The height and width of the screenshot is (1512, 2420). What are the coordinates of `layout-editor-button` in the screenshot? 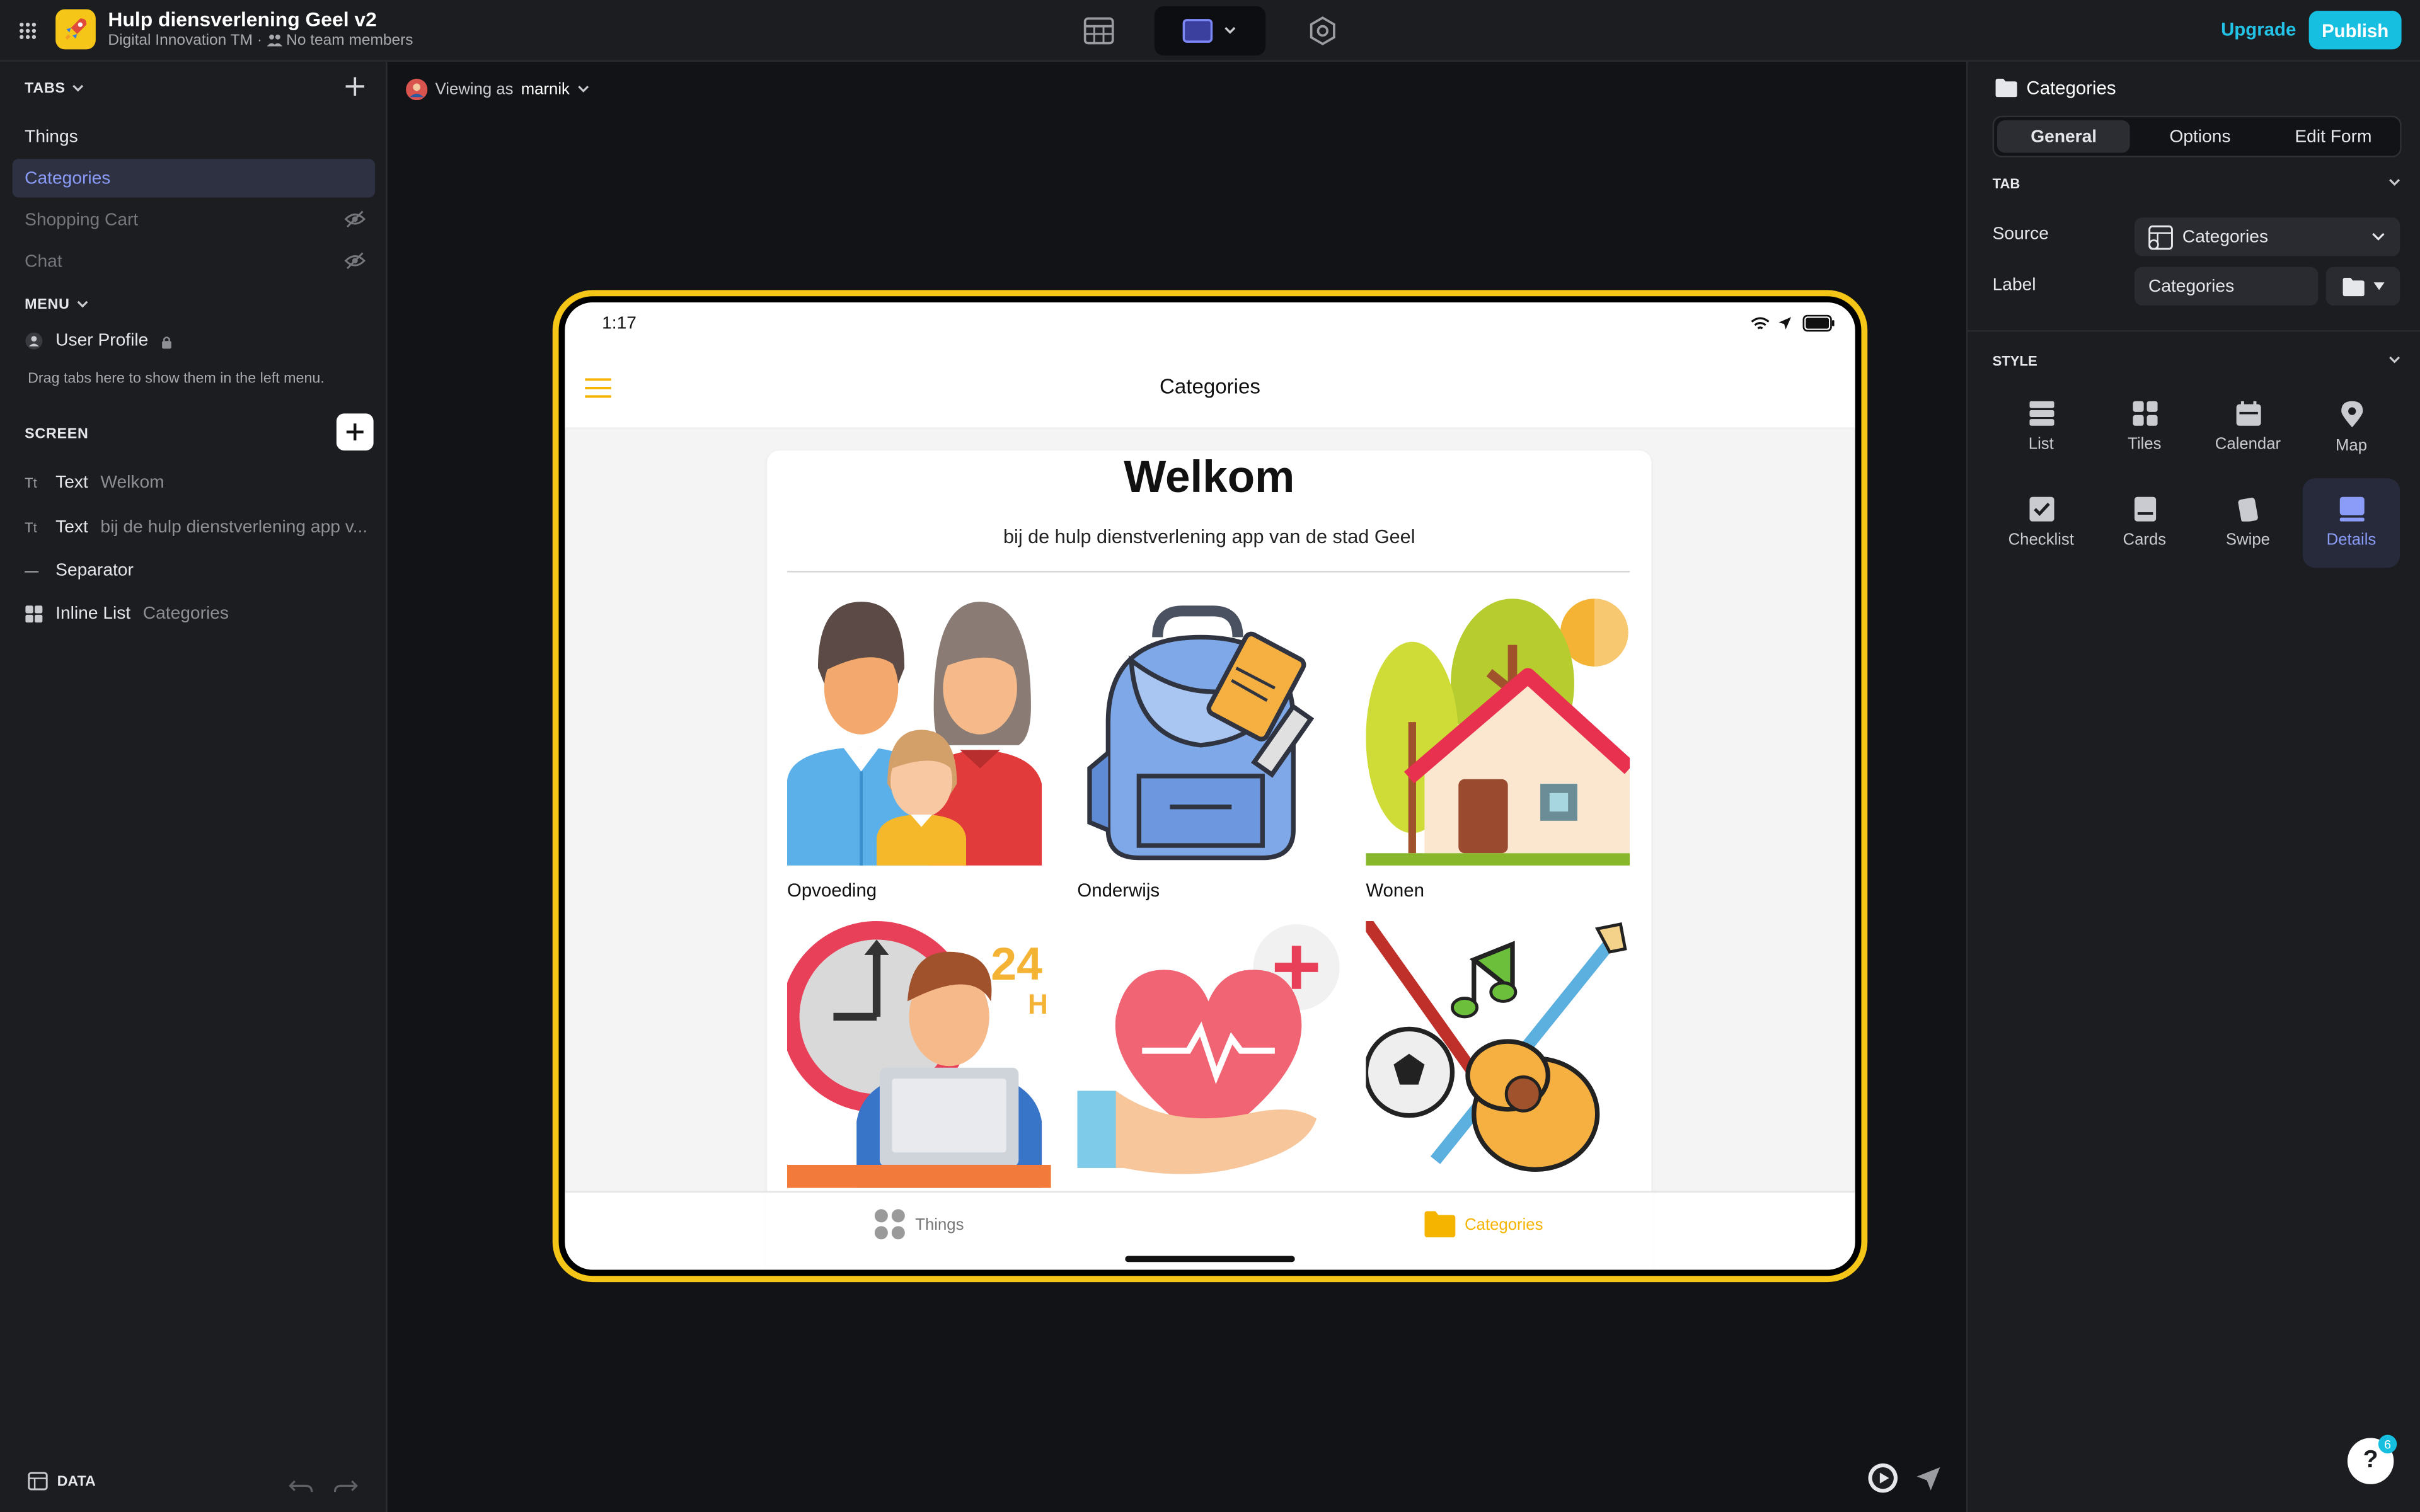 It's located at (1210, 31).